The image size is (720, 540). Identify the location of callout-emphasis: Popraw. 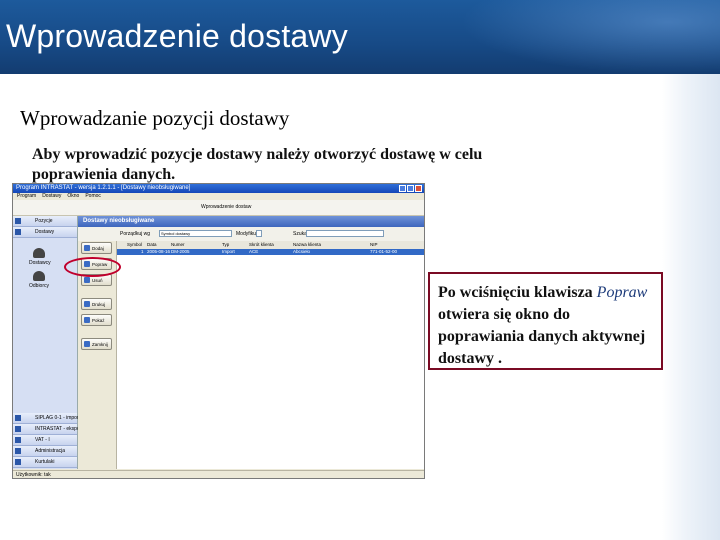
(622, 292).